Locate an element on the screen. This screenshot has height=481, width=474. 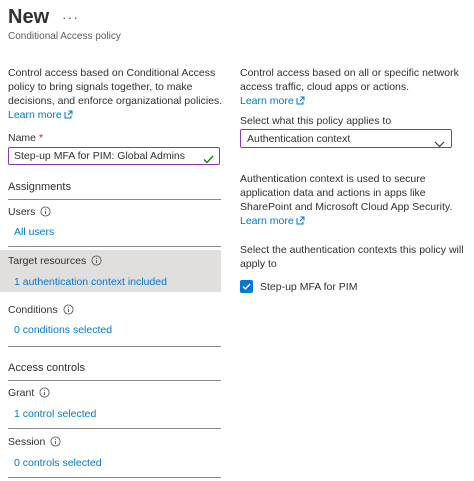
users-value-link: All users is located at coordinates (34, 232).